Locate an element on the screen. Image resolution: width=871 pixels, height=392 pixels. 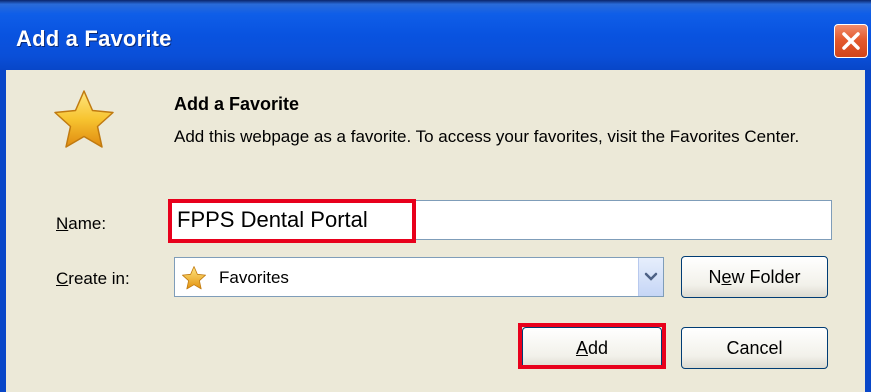
add-button: Add is located at coordinates (592, 348).